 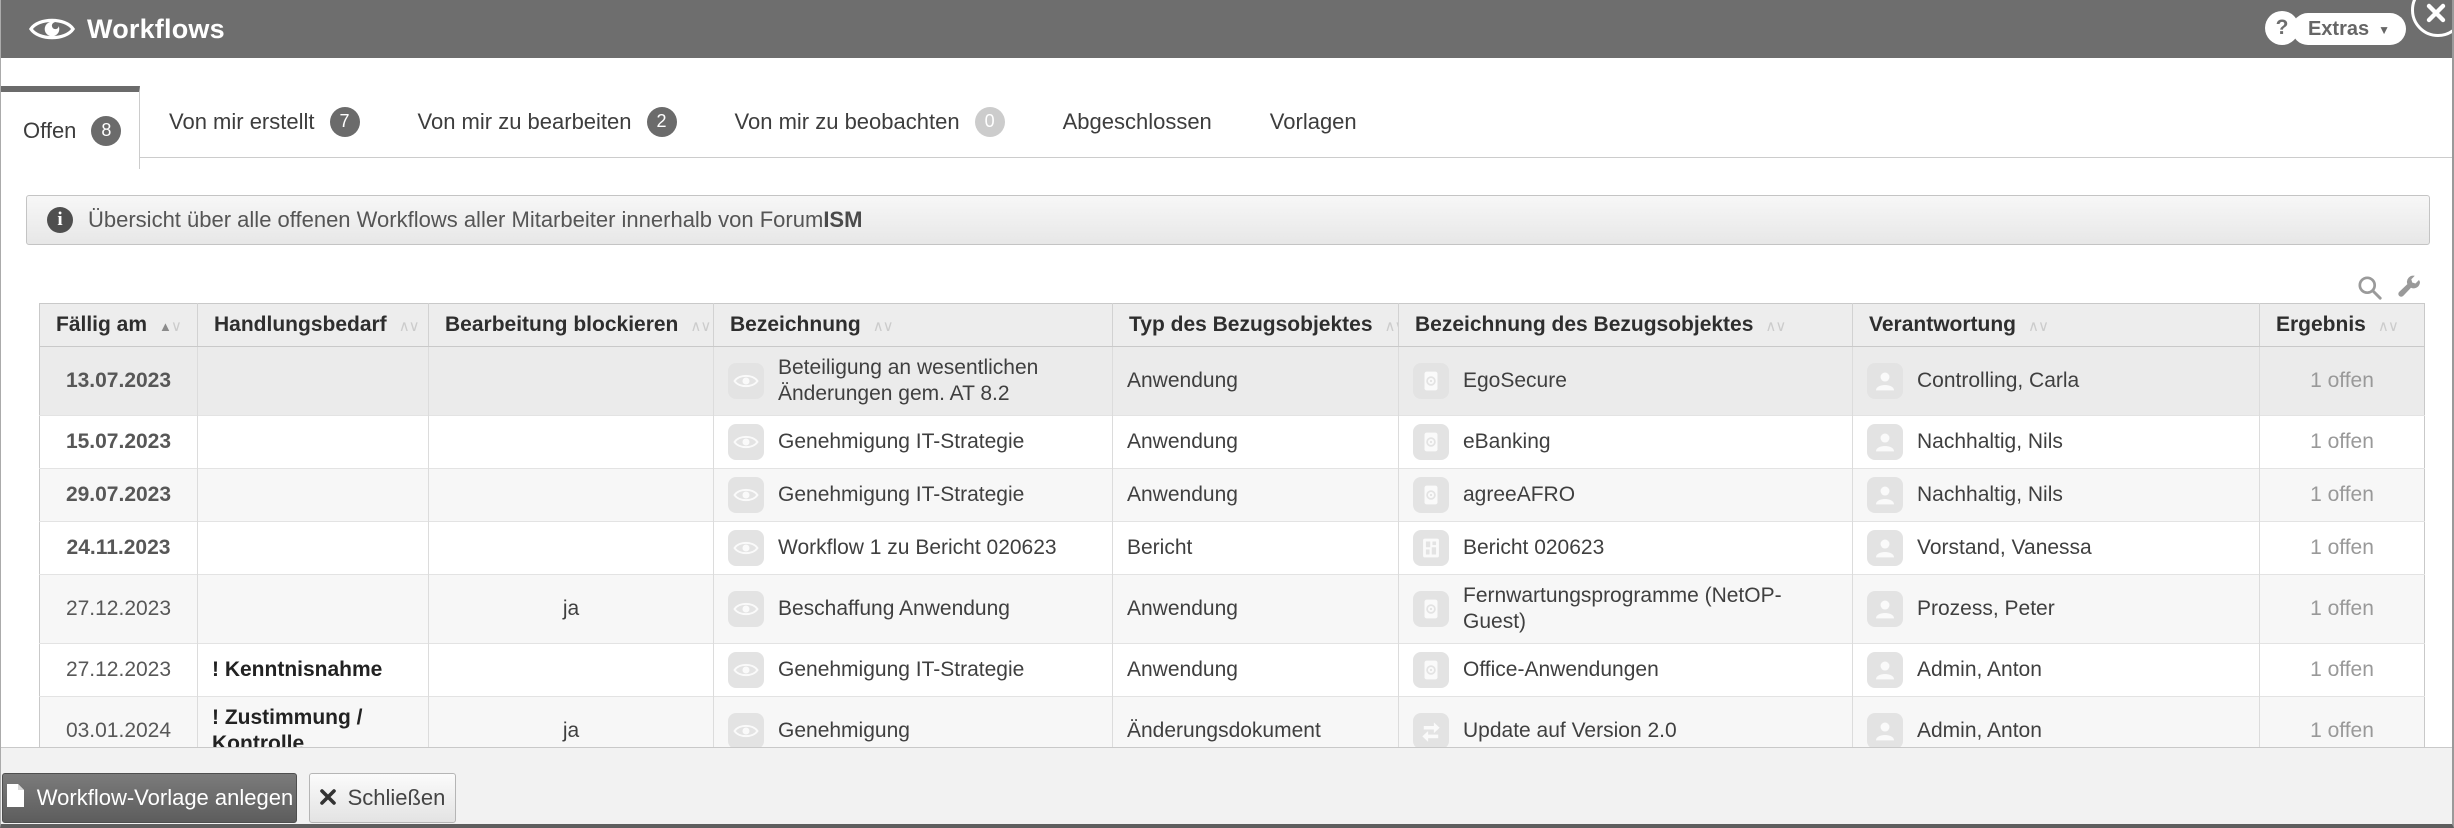 I want to click on tab-offen: Offen 8, so click(x=70, y=127).